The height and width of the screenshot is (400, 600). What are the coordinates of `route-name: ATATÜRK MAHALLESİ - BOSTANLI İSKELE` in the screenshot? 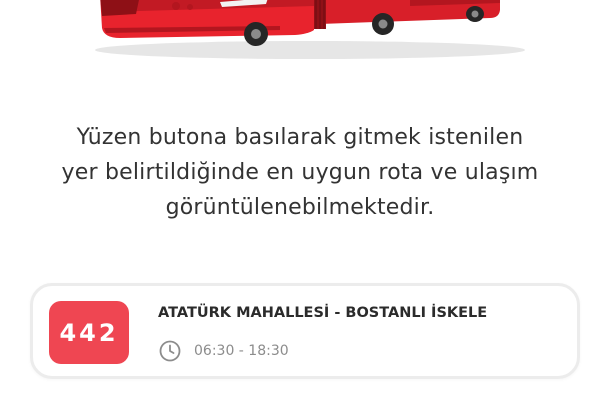 It's located at (323, 313).